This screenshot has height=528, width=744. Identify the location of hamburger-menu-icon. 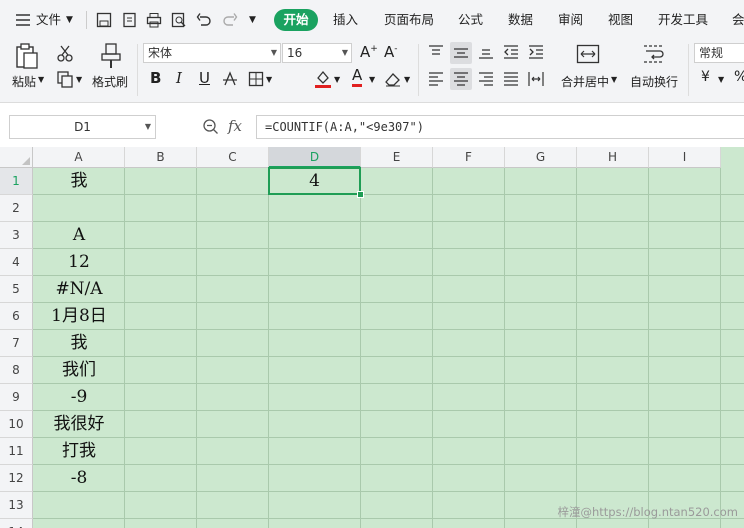
(23, 20).